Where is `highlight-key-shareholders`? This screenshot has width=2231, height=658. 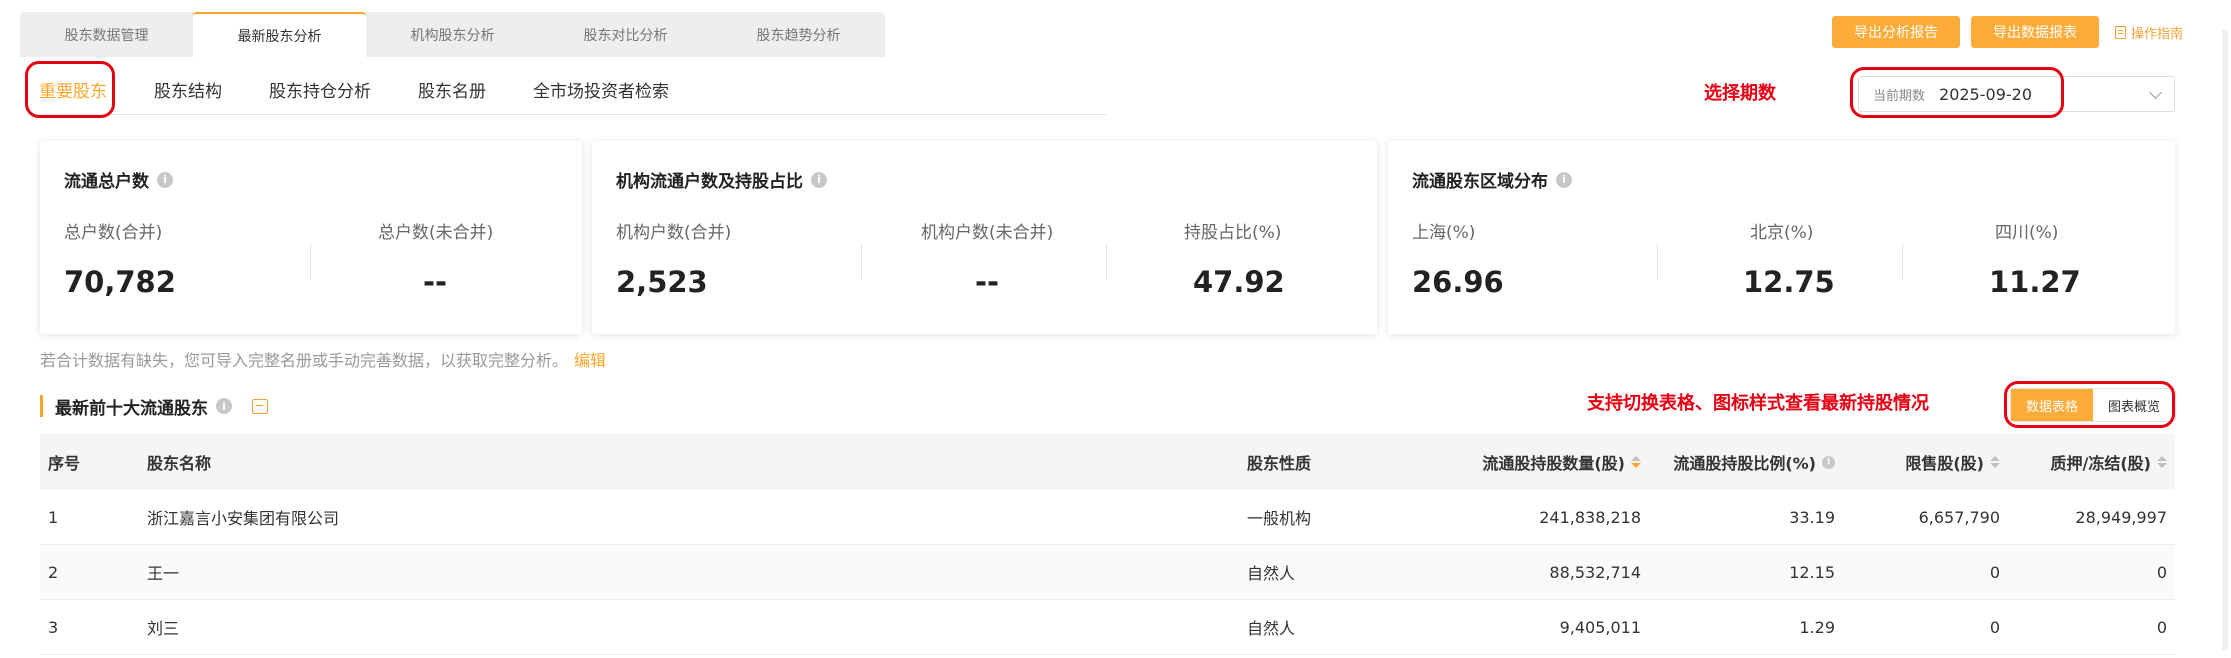
highlight-key-shareholders is located at coordinates (70, 89).